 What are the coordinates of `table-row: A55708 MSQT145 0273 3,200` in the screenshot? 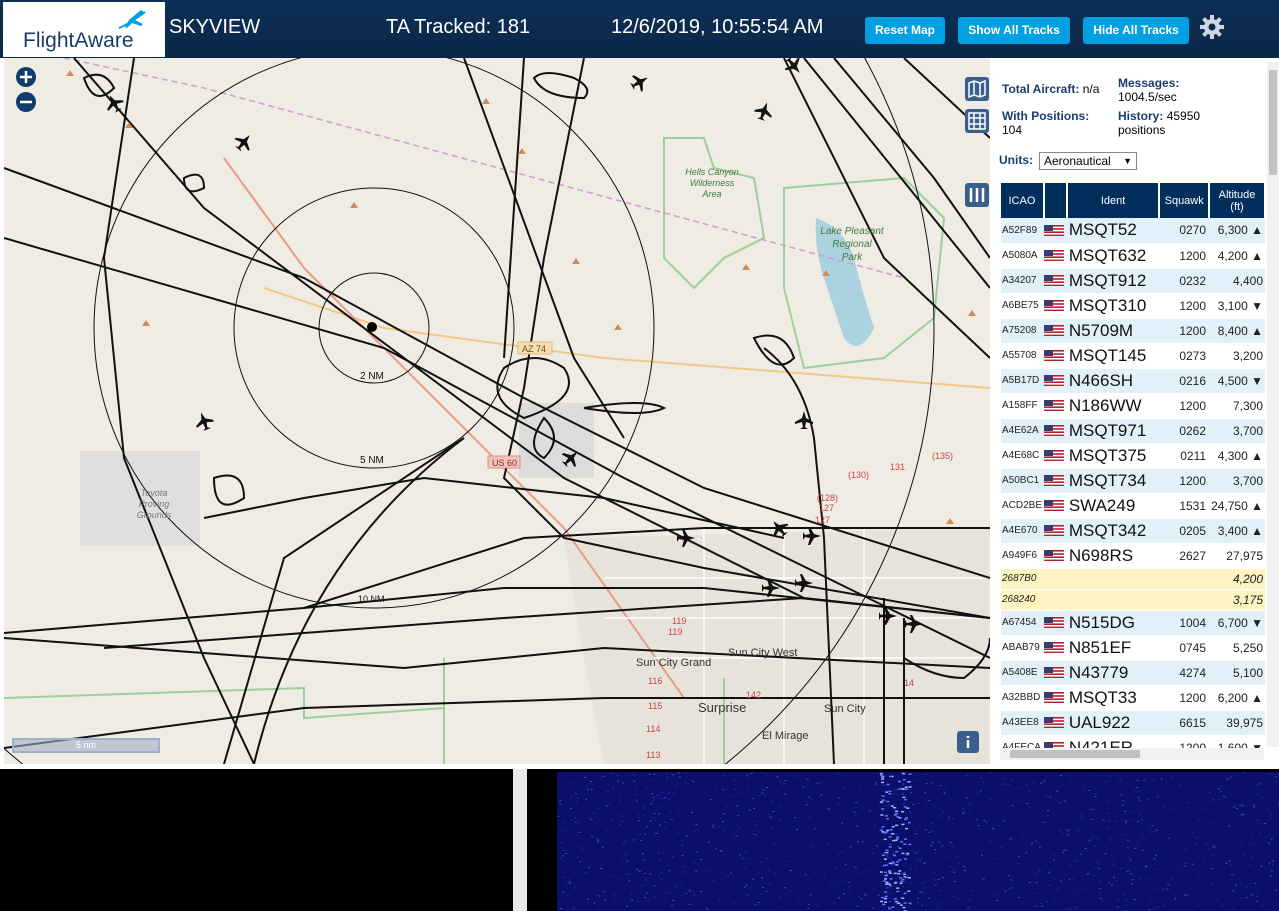 It's located at (1133, 356).